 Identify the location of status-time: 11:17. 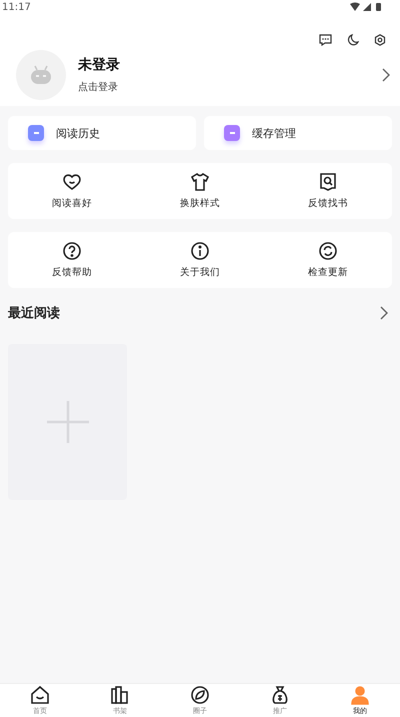
(16, 7).